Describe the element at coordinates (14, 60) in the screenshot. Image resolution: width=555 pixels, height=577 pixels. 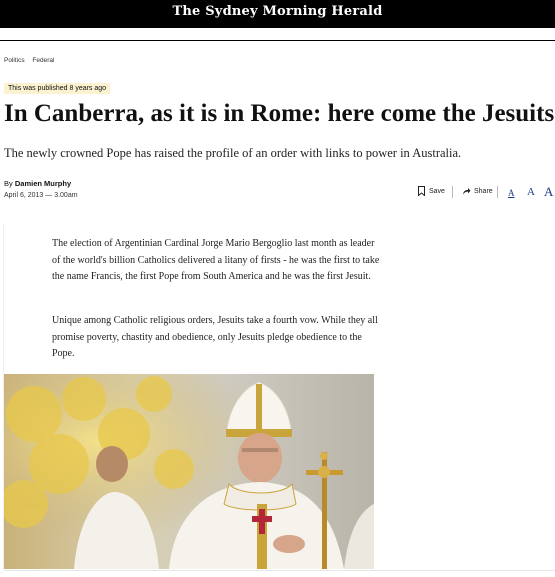
I see `breadcrumb-politics: Politics` at that location.